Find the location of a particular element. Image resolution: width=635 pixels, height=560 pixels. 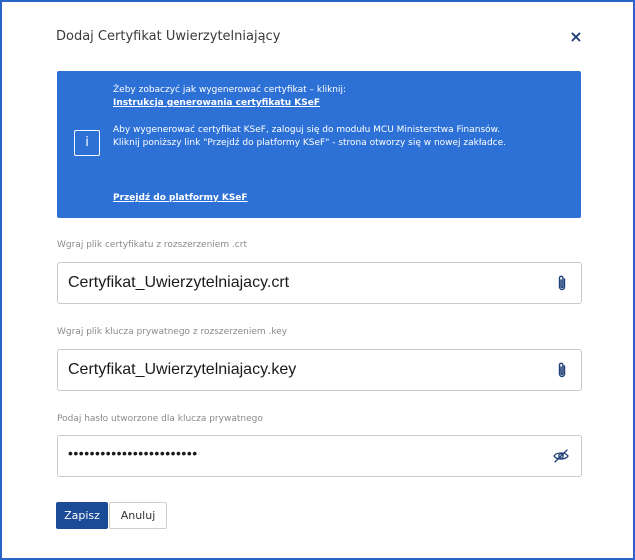

save-button: Zapisz is located at coordinates (82, 515).